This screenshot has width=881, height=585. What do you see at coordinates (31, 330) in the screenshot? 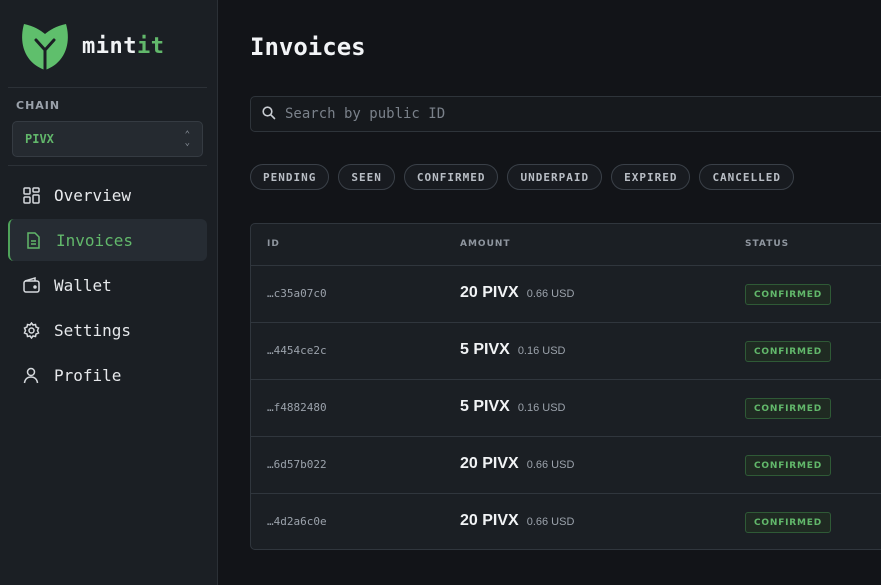
I see `gear-icon` at bounding box center [31, 330].